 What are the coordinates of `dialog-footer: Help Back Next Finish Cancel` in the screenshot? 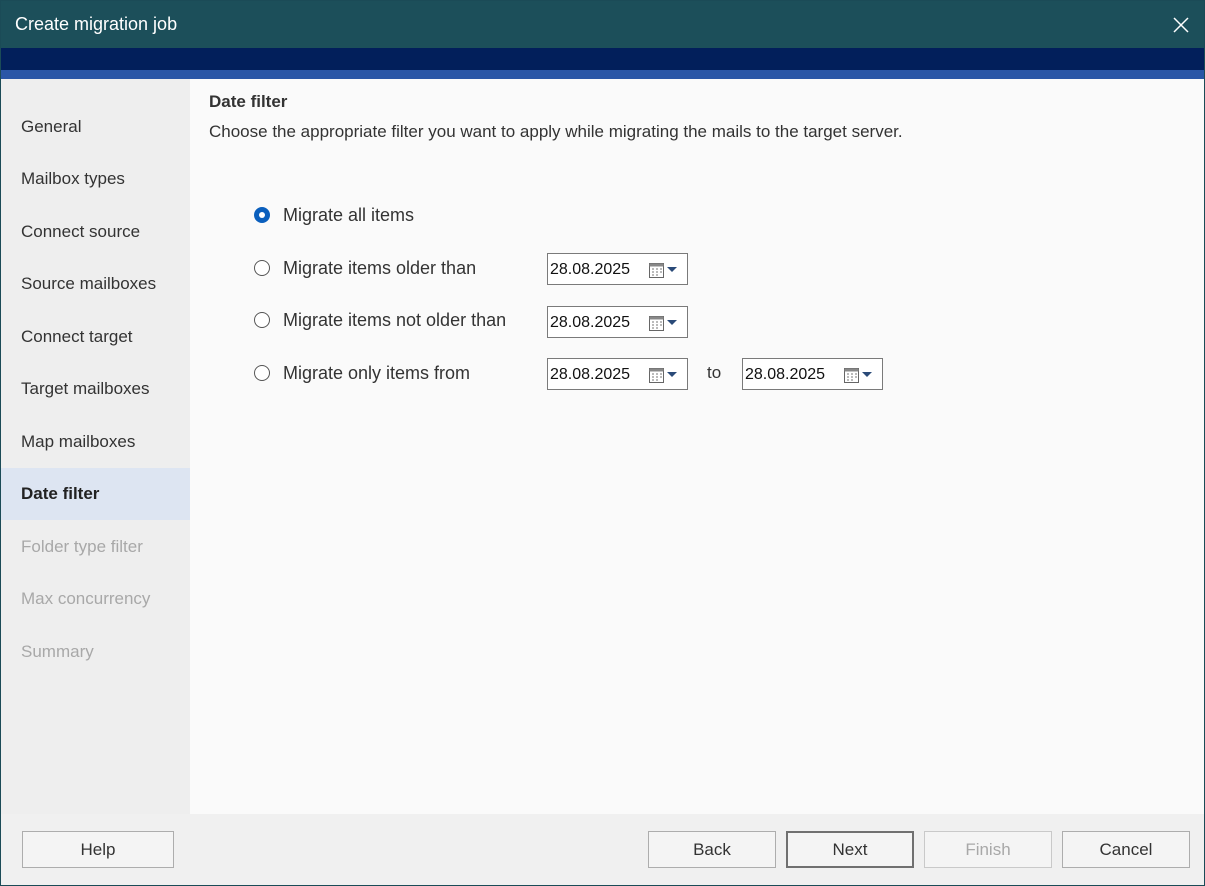 It's located at (602, 849).